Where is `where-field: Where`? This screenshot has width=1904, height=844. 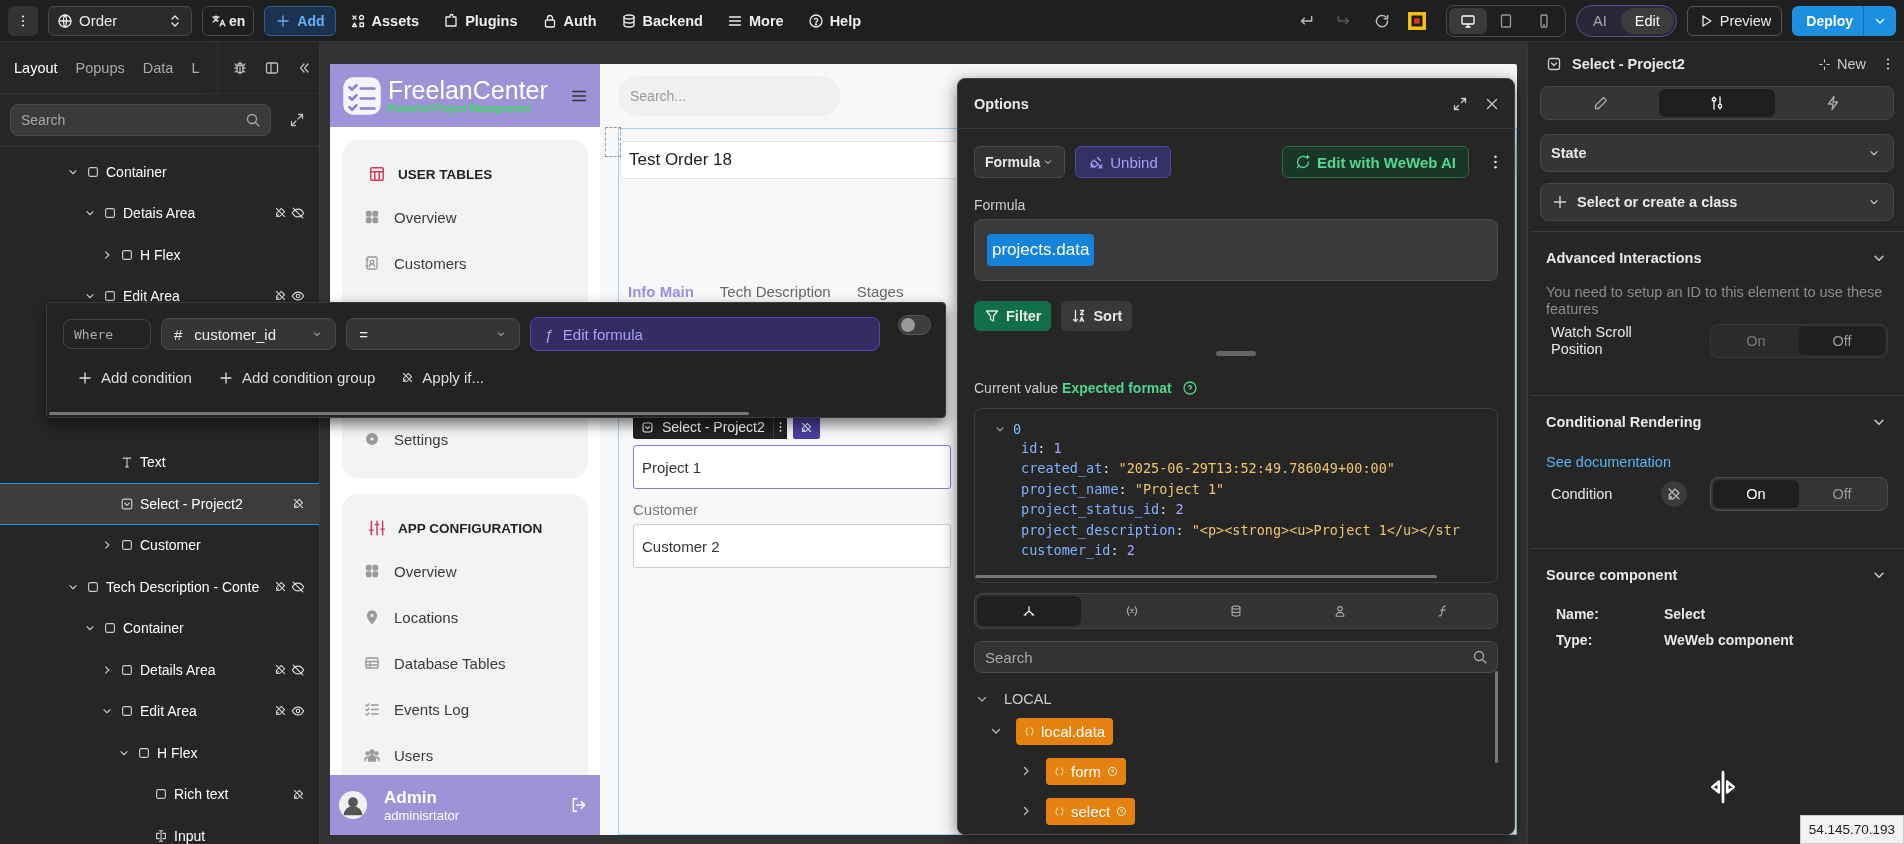 where-field: Where is located at coordinates (107, 334).